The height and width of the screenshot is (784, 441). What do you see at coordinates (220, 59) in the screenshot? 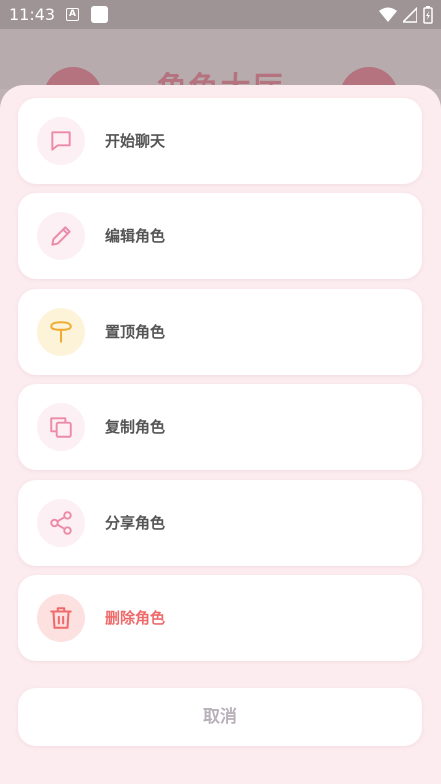
I see `backdrop-header: 角色大厅` at bounding box center [220, 59].